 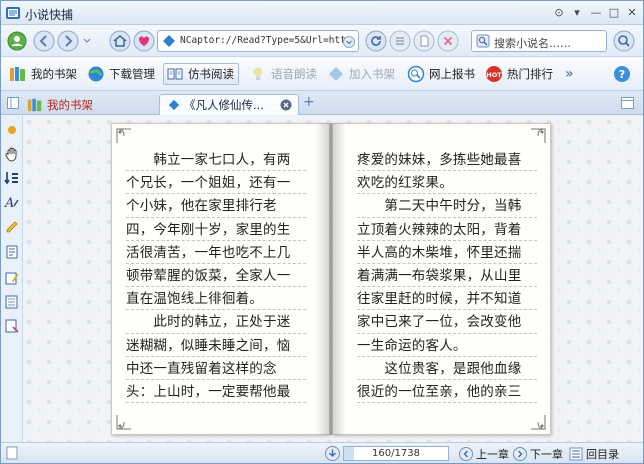 I want to click on close-tab-icon, so click(x=286, y=105).